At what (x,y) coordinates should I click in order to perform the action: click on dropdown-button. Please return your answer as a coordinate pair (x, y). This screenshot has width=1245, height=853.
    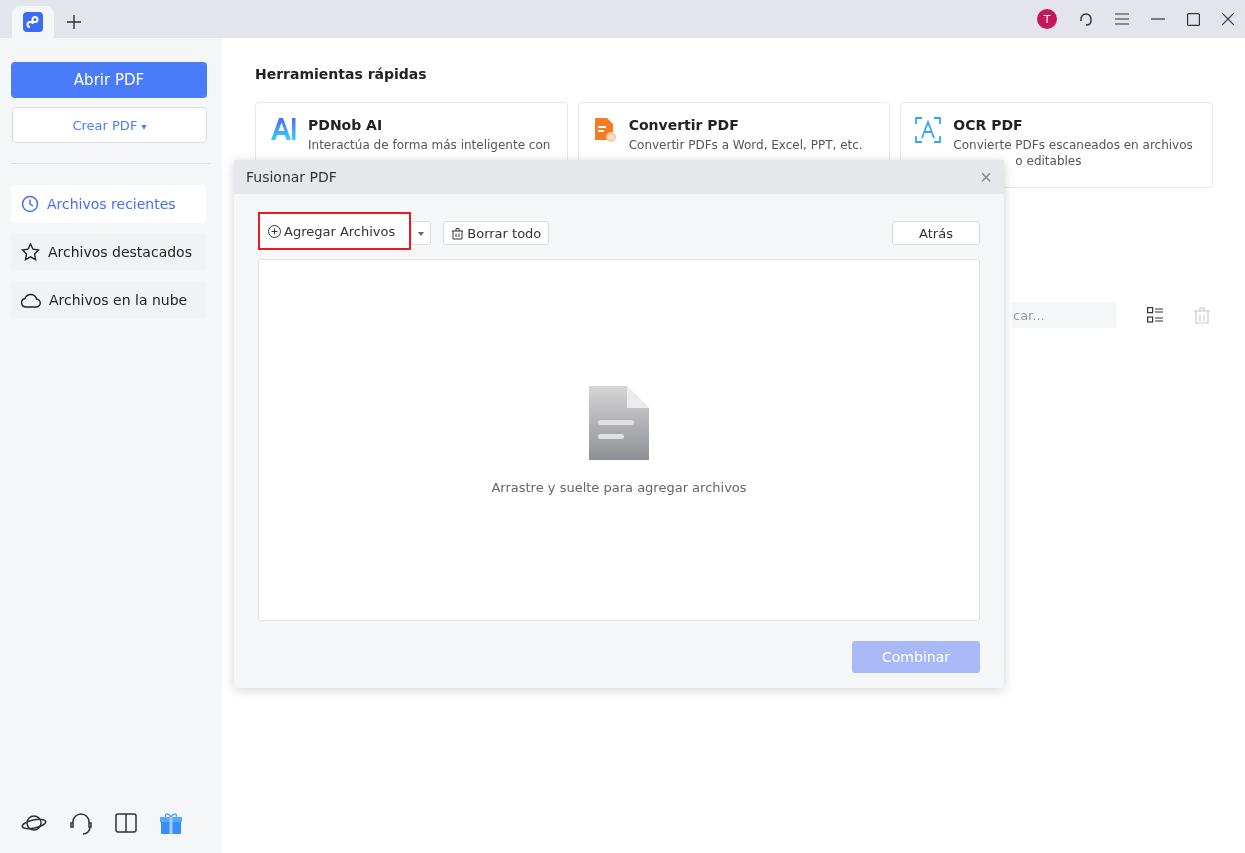
    Looking at the image, I should click on (421, 233).